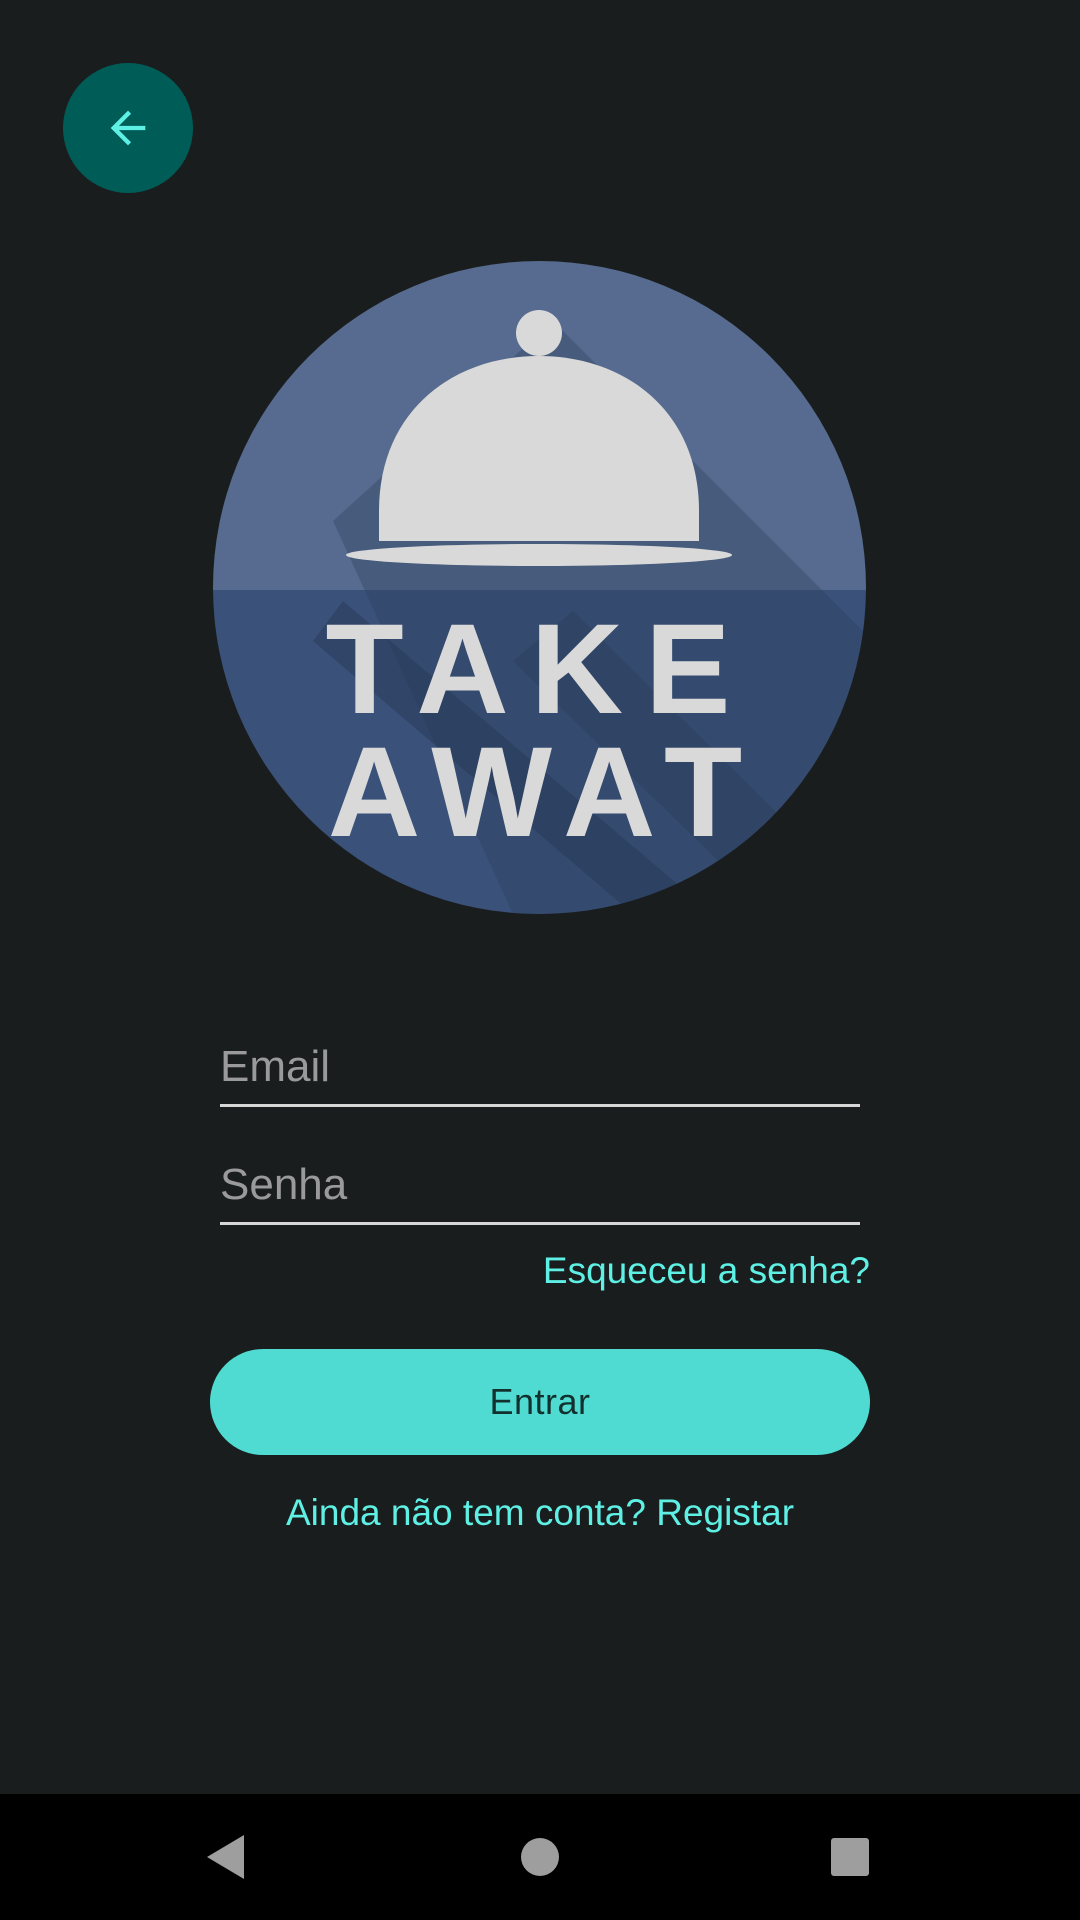 This screenshot has height=1920, width=1080. Describe the element at coordinates (706, 1271) in the screenshot. I see `forgot-password-link: Esqueceu a senha?` at that location.